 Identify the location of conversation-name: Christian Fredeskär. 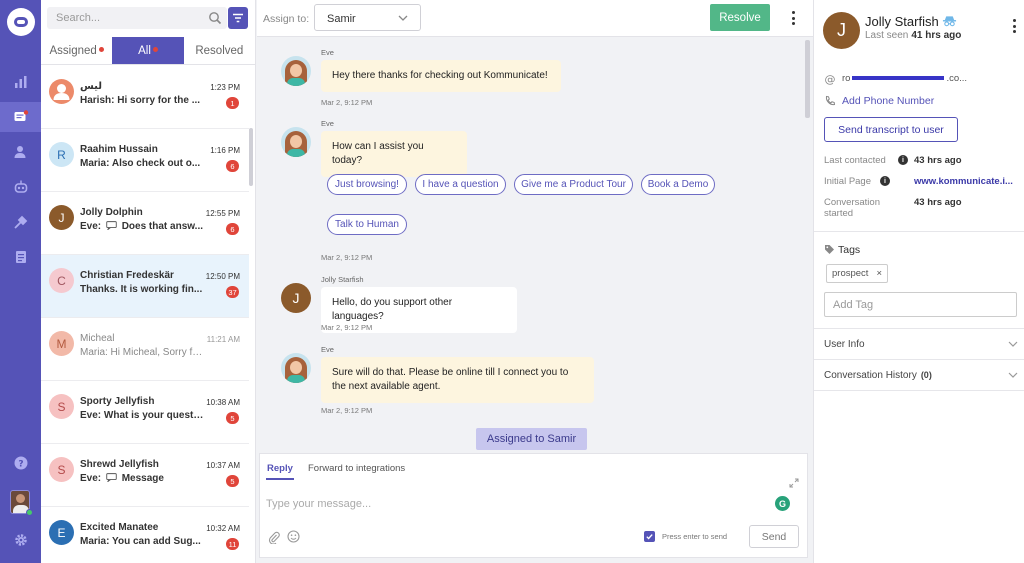
(127, 275).